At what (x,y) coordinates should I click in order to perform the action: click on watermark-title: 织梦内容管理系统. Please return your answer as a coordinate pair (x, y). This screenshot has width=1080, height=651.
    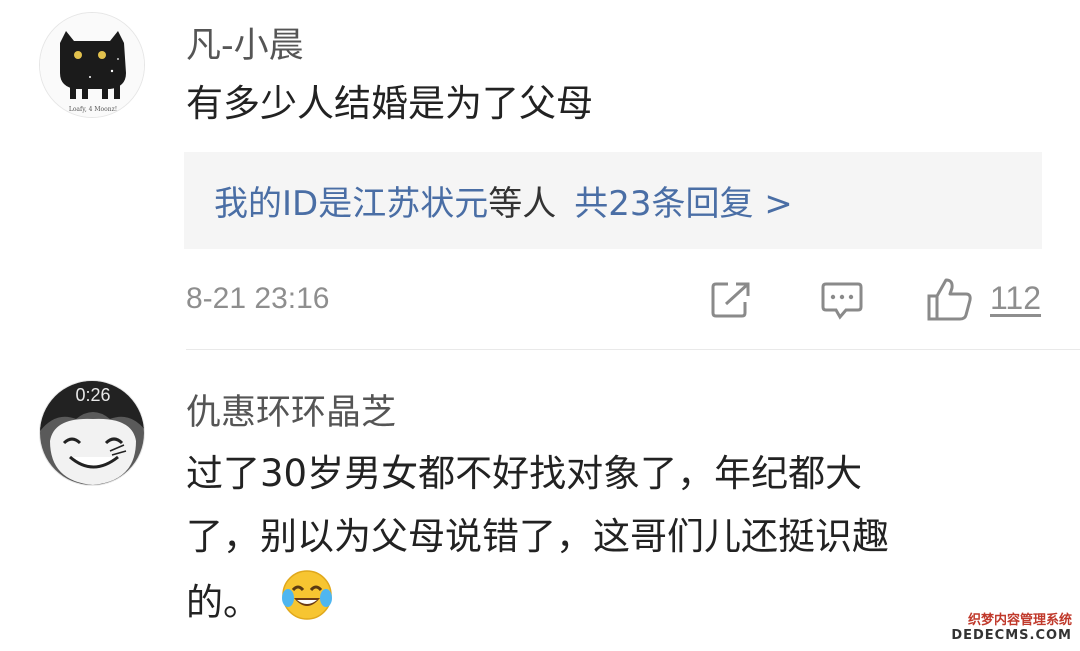
    Looking at the image, I should click on (1019, 621).